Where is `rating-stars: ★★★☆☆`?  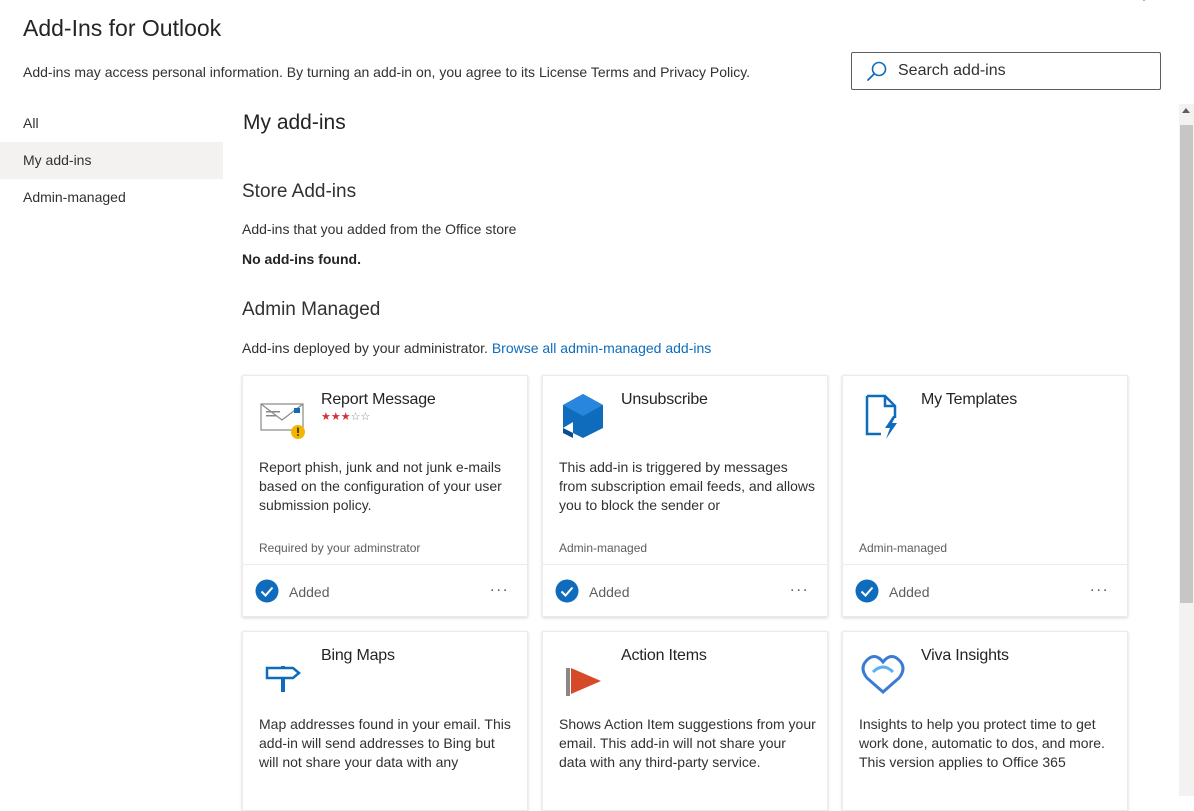
rating-stars: ★★★☆☆ is located at coordinates (345, 416).